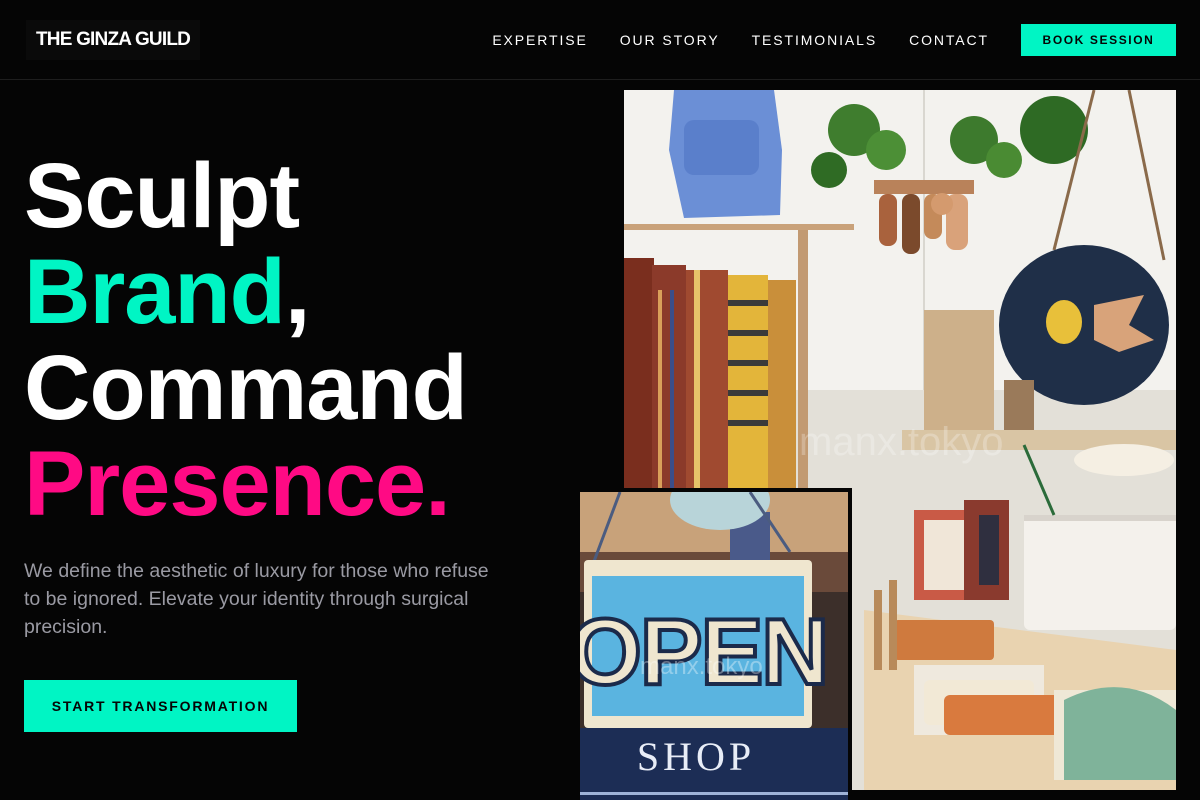 The width and height of the screenshot is (1200, 800). I want to click on headline-line-1: Sculpt, so click(162, 196).